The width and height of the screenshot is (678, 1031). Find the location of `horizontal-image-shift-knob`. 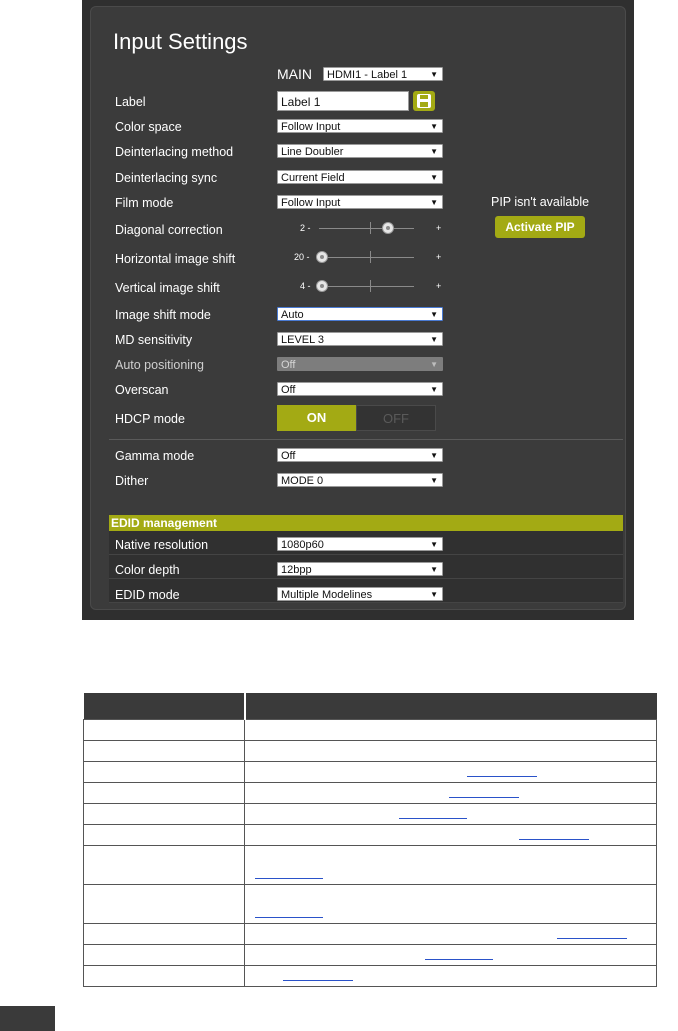

horizontal-image-shift-knob is located at coordinates (322, 257).